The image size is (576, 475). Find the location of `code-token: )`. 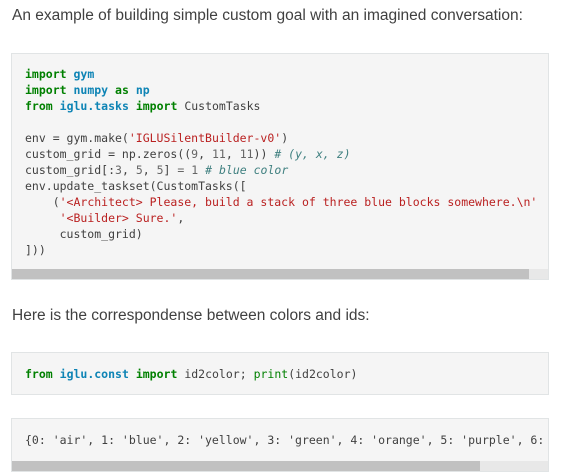

code-token: ) is located at coordinates (285, 138).